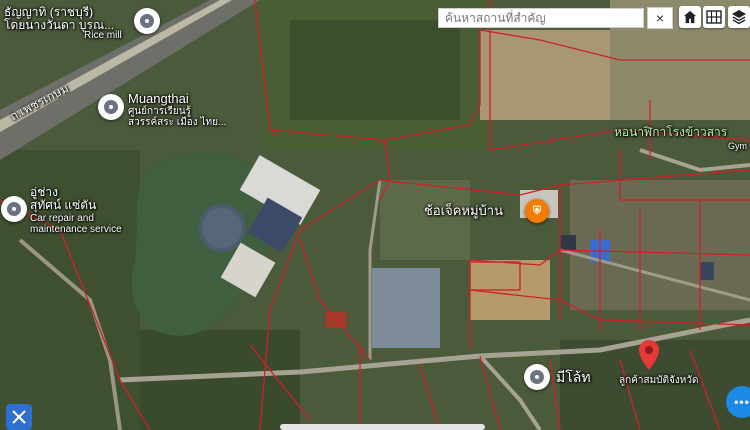 The image size is (750, 430). What do you see at coordinates (76, 224) in the screenshot?
I see `place-sub-car-repair: Car repair and maintenance service` at bounding box center [76, 224].